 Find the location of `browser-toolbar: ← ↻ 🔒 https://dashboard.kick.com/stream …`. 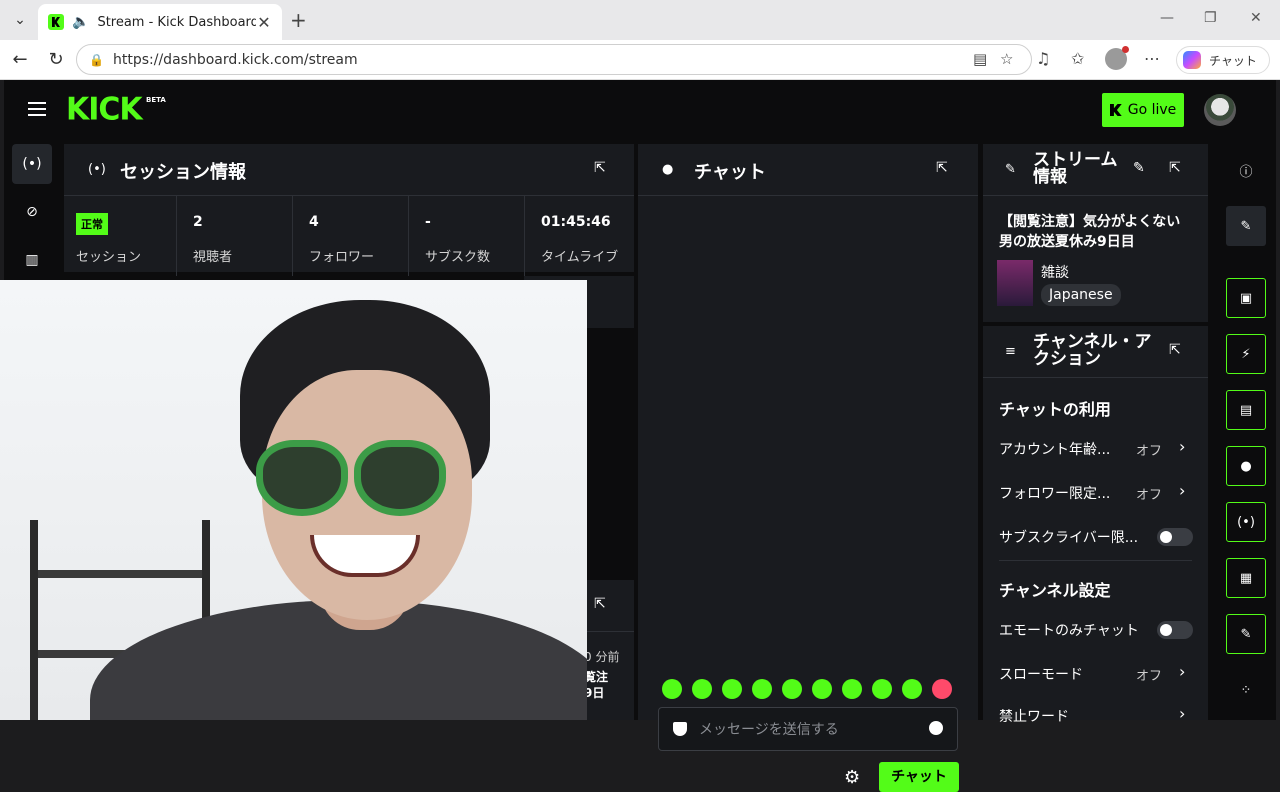

browser-toolbar: ← ↻ 🔒 https://dashboard.kick.com/stream … is located at coordinates (640, 60).